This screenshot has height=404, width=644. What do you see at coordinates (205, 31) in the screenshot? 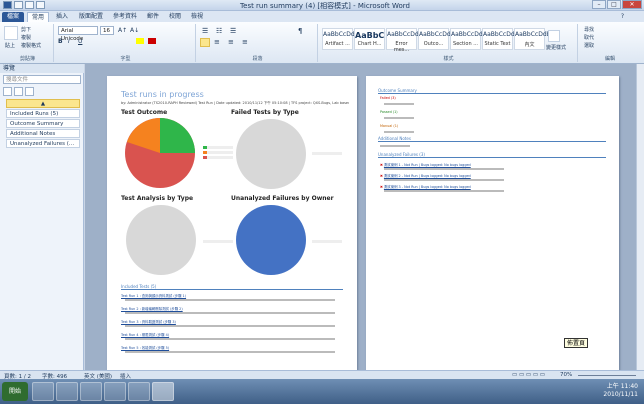
I see `bullets-icon: ☰` at bounding box center [205, 31].